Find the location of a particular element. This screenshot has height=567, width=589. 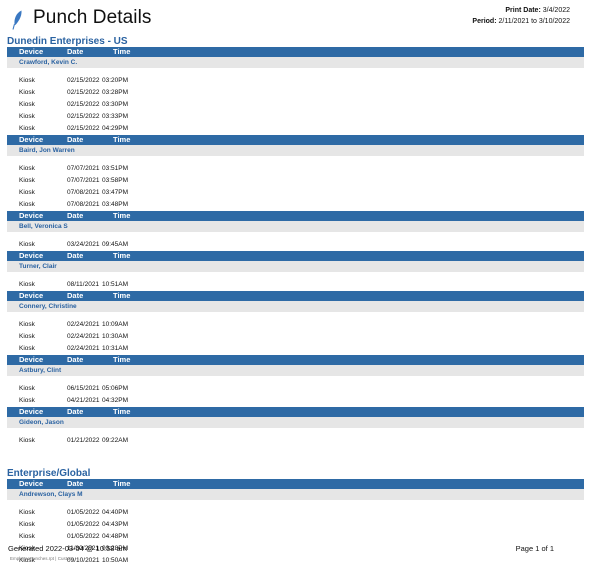

punch-date: 08/11/2021 is located at coordinates (83, 284).